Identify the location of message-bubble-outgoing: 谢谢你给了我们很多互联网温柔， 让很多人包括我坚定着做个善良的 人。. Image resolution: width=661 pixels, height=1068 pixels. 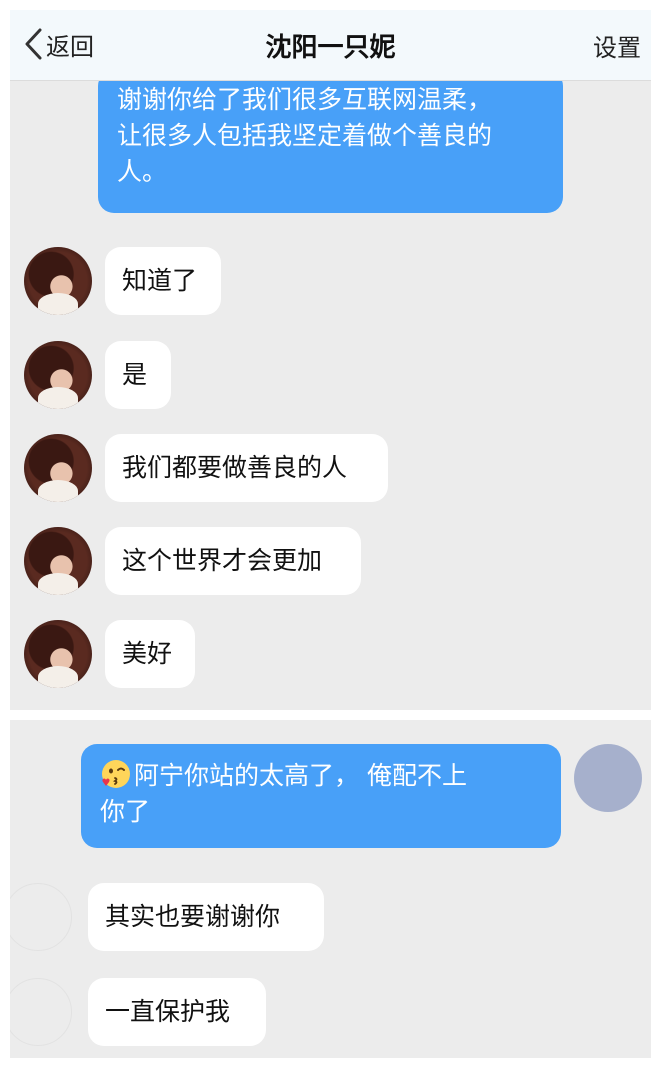
(330, 141).